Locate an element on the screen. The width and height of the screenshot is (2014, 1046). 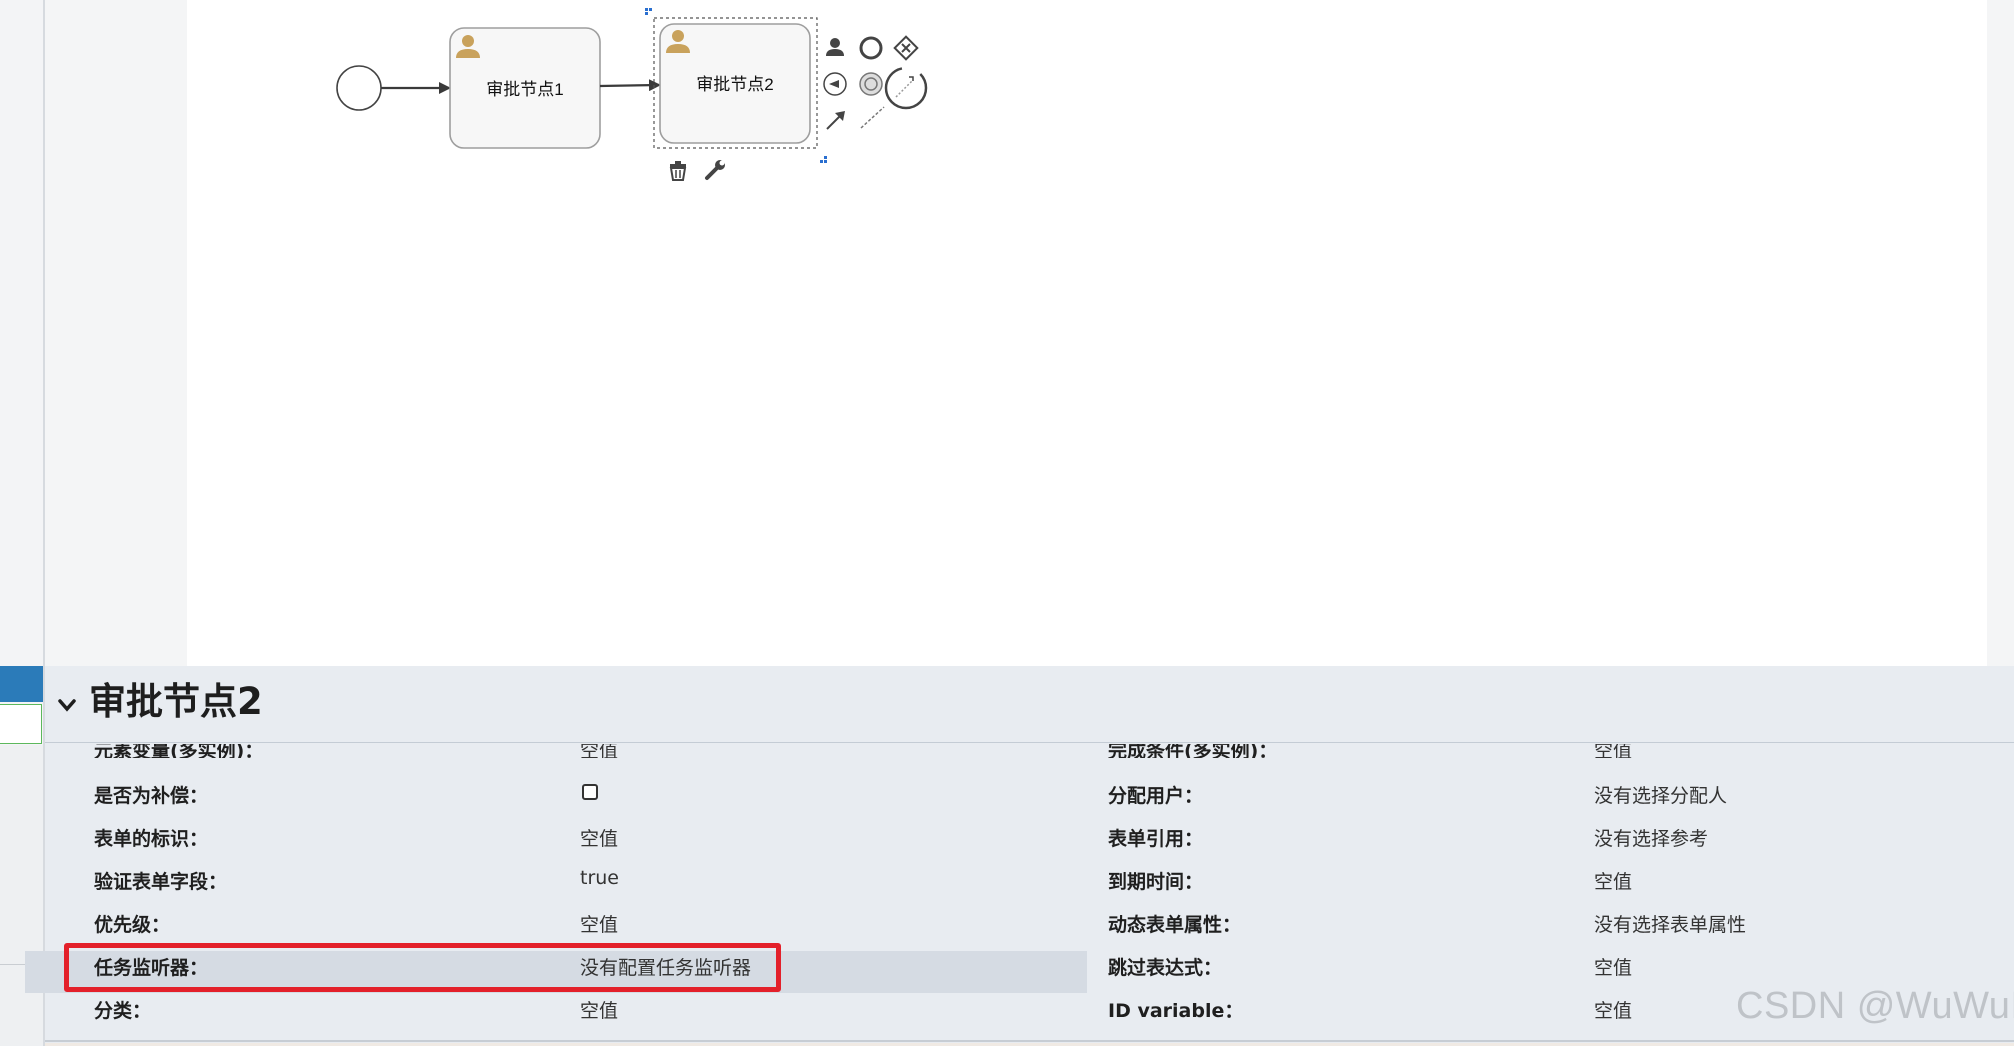
add-boundary-event-icon is located at coordinates (871, 84).